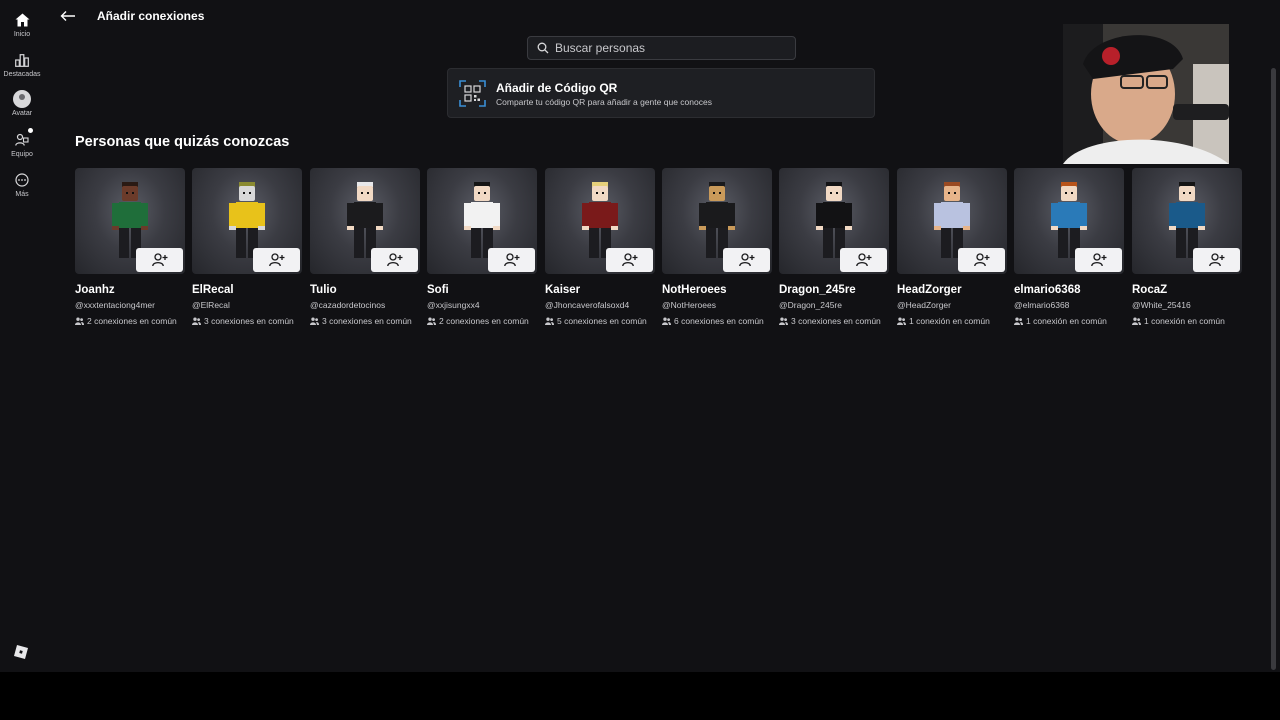 The image size is (1280, 720). I want to click on mutual-connections: 6 conexiones en común, so click(717, 321).